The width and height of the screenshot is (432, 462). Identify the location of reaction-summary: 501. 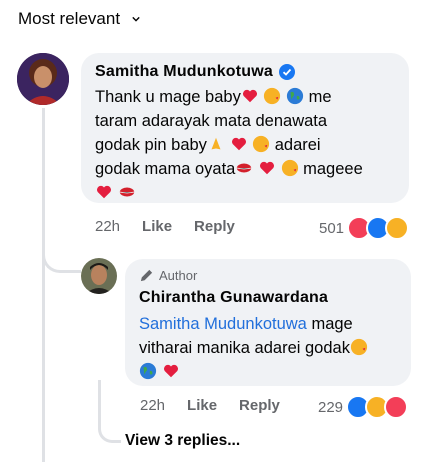
(364, 228).